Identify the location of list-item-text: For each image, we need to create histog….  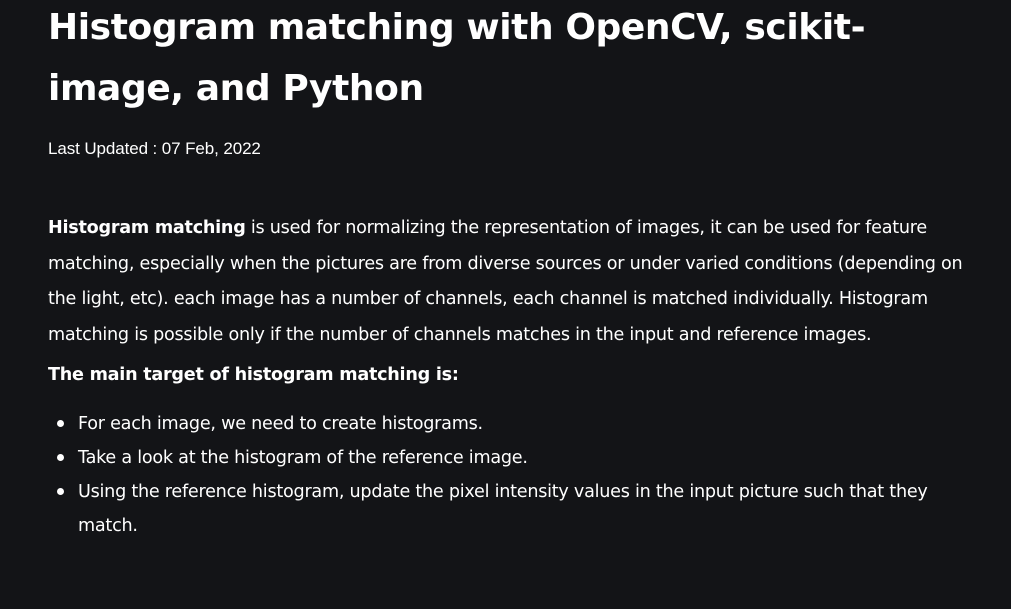
(280, 424).